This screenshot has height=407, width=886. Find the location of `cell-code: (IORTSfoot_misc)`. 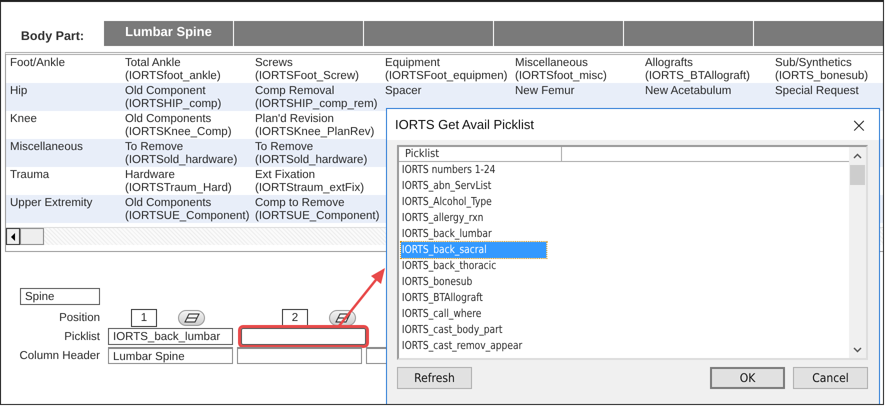

cell-code: (IORTSfoot_misc) is located at coordinates (561, 76).